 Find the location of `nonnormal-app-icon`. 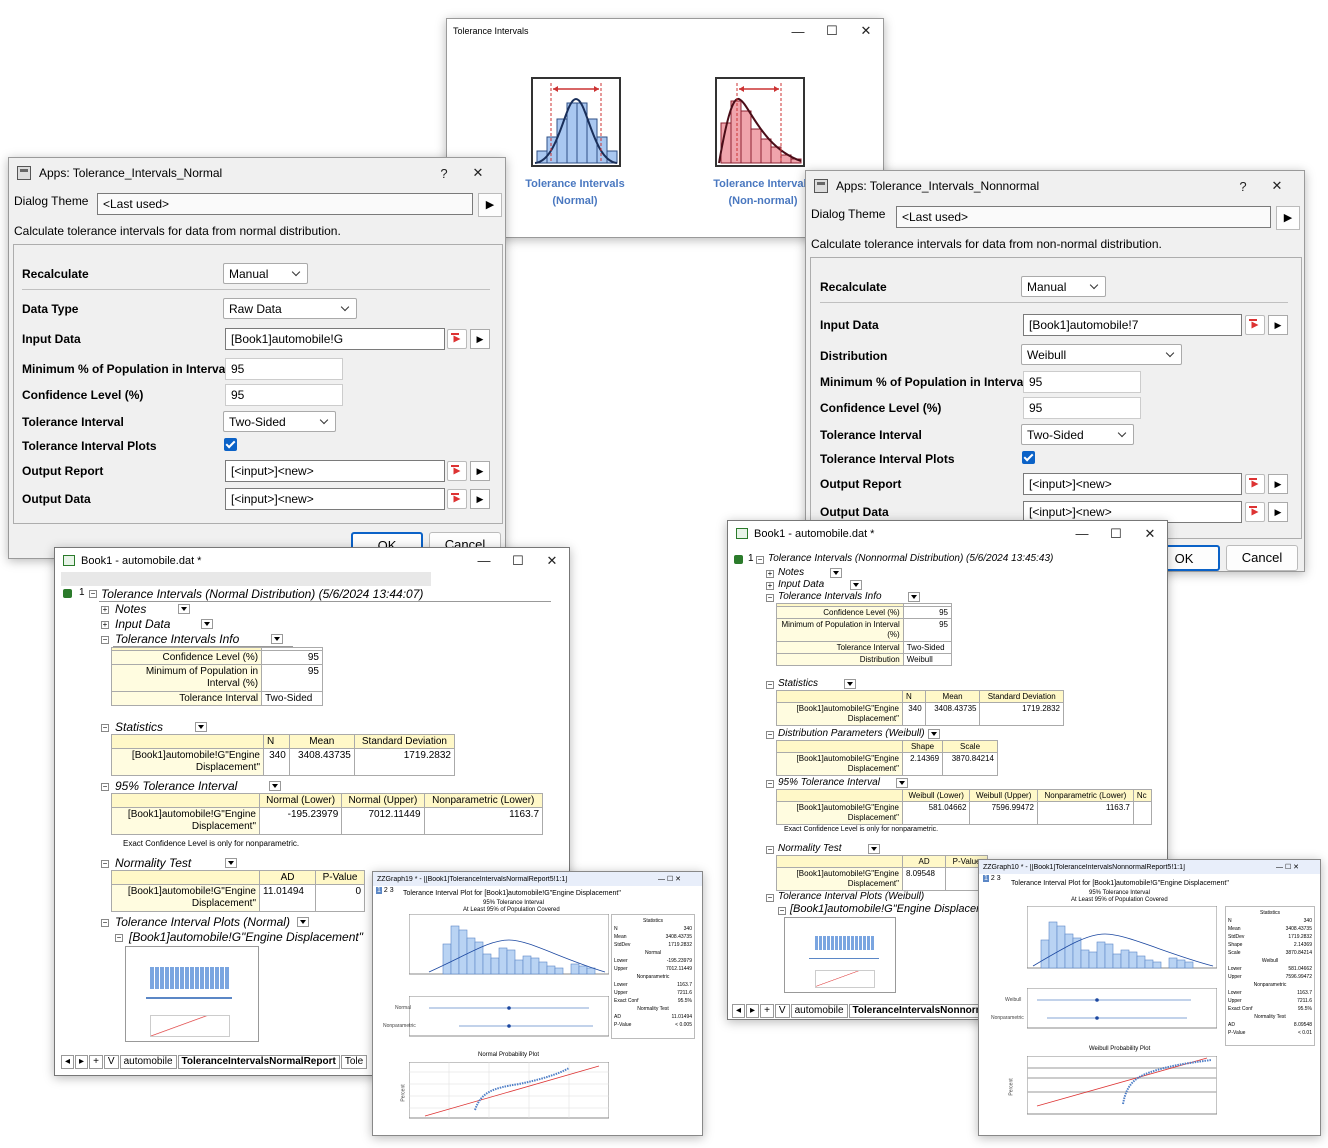

nonnormal-app-icon is located at coordinates (760, 122).